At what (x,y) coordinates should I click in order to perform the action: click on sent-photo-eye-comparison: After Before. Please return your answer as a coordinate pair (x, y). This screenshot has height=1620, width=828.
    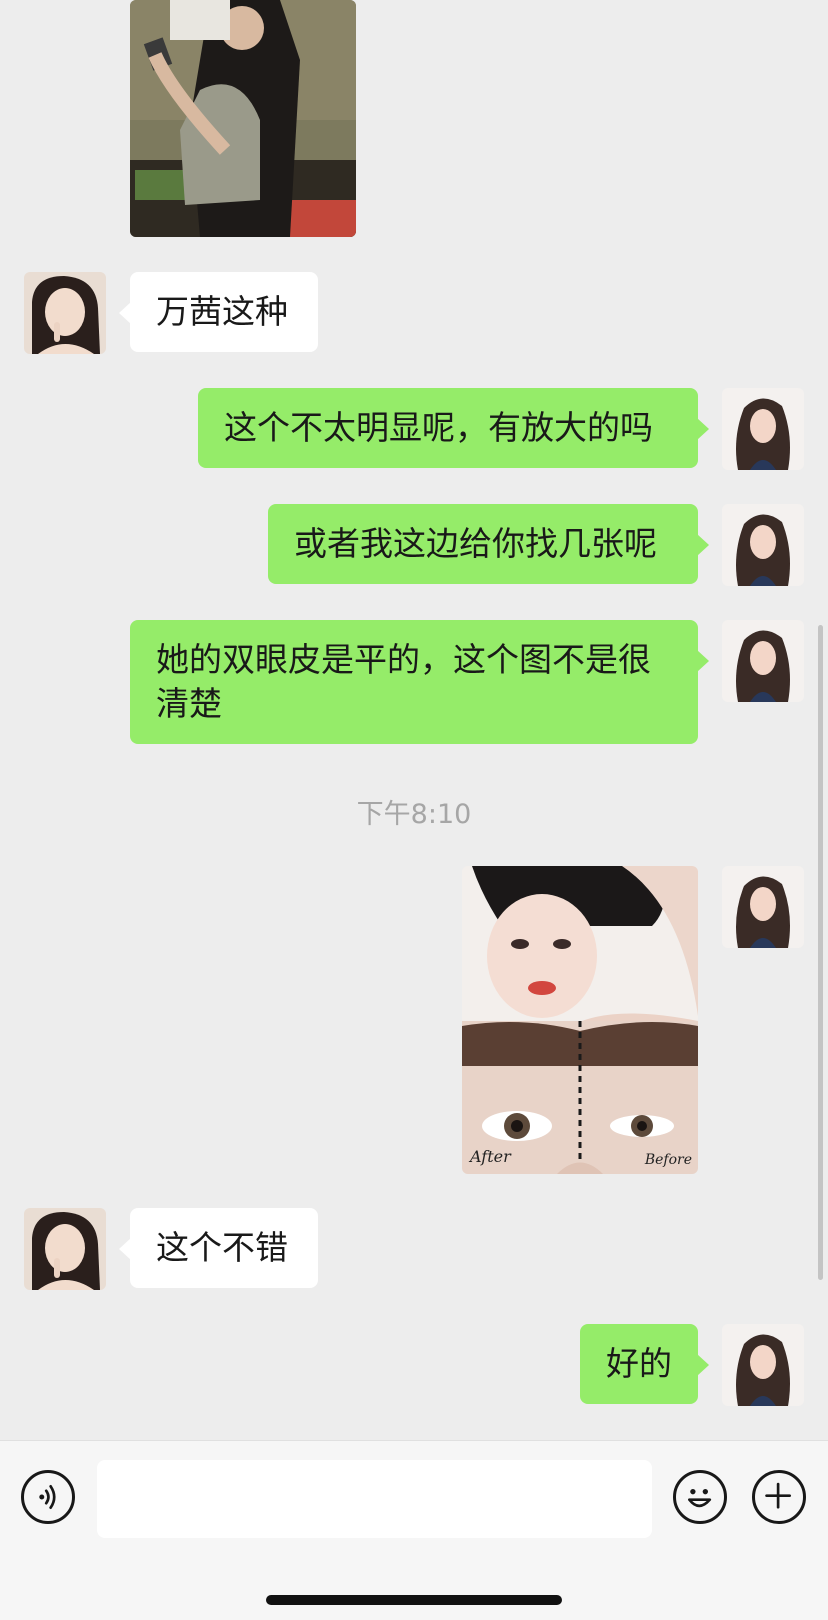
    Looking at the image, I should click on (580, 1020).